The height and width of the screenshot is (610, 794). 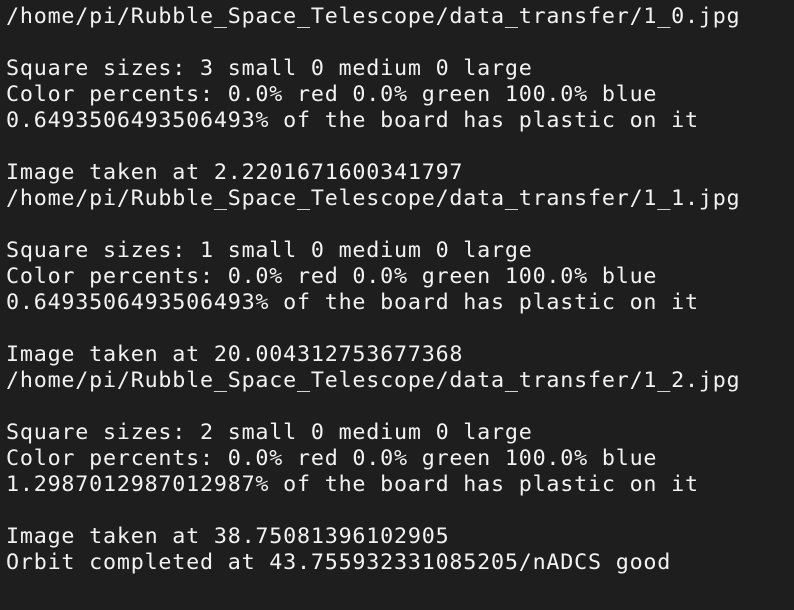 I want to click on output-line: Image taken at 38.75081396102905, so click(x=228, y=536).